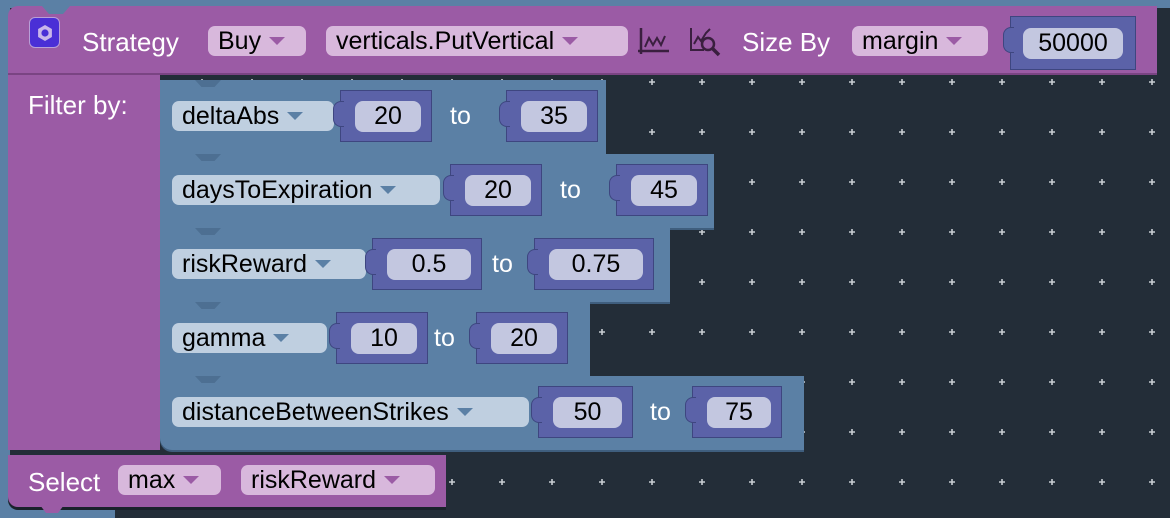 This screenshot has height=518, width=1170. What do you see at coordinates (338, 480) in the screenshot?
I see `select-field-dropdown: riskReward` at bounding box center [338, 480].